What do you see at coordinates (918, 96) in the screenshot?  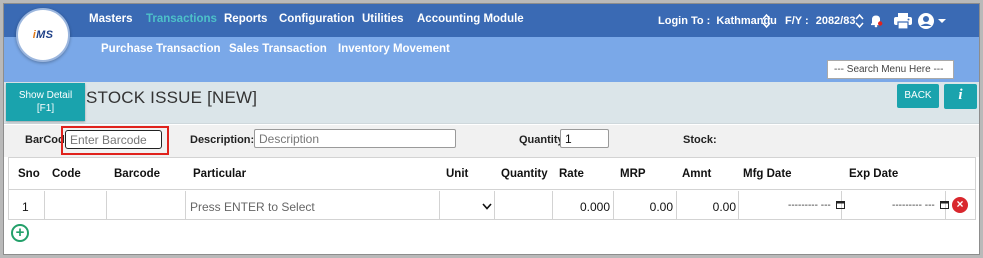 I see `back-button: BACK` at bounding box center [918, 96].